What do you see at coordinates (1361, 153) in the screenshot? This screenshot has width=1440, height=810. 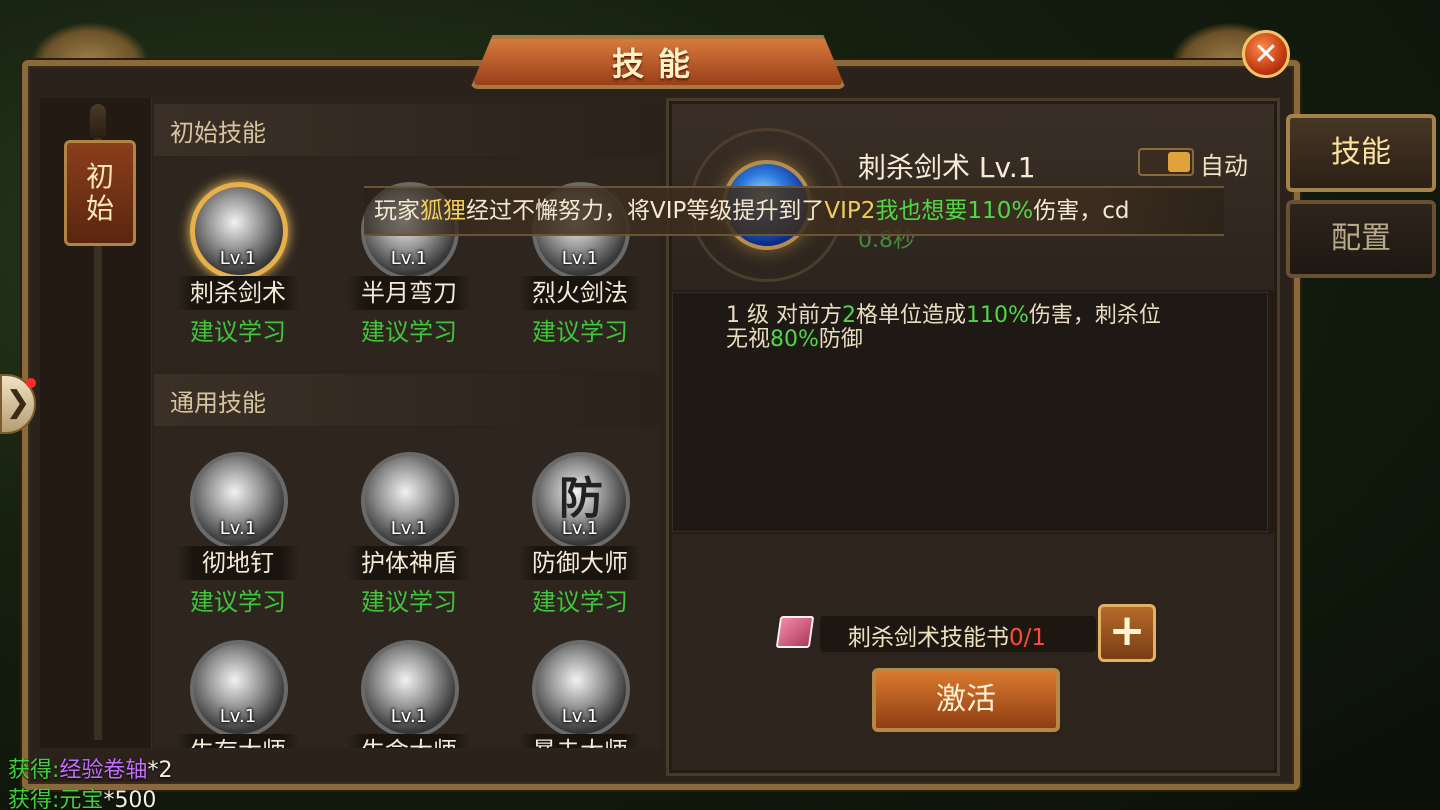 I see `tab-skills: 技能` at bounding box center [1361, 153].